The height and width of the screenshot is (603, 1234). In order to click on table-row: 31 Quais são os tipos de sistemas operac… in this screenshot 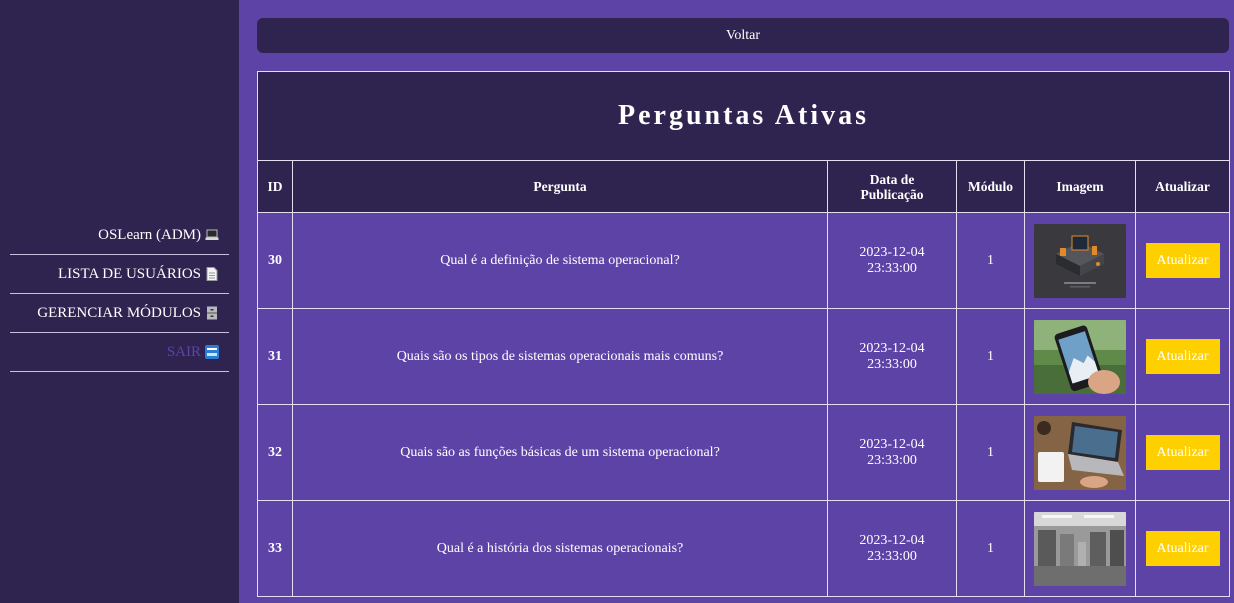, I will do `click(743, 356)`.